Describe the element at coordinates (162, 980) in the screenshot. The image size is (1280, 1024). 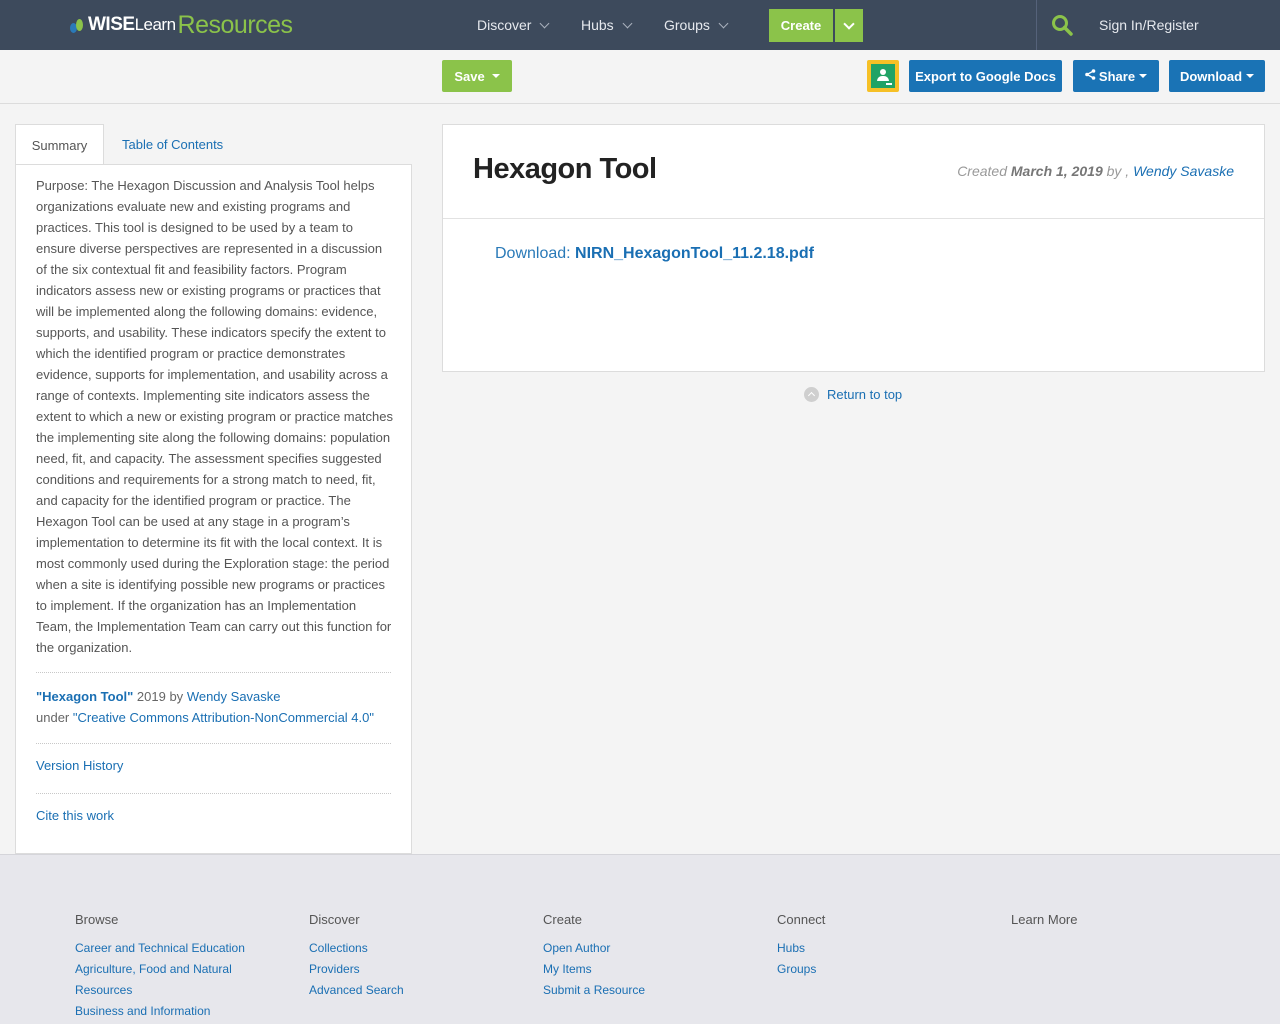
I see `footer-link: Agriculture, Food and Natural Resources` at that location.